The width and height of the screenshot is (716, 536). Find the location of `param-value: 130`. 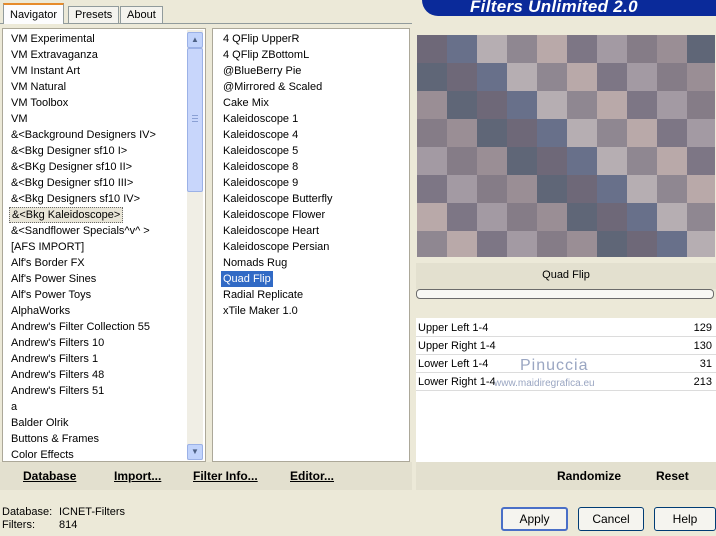

param-value: 130 is located at coordinates (702, 346).